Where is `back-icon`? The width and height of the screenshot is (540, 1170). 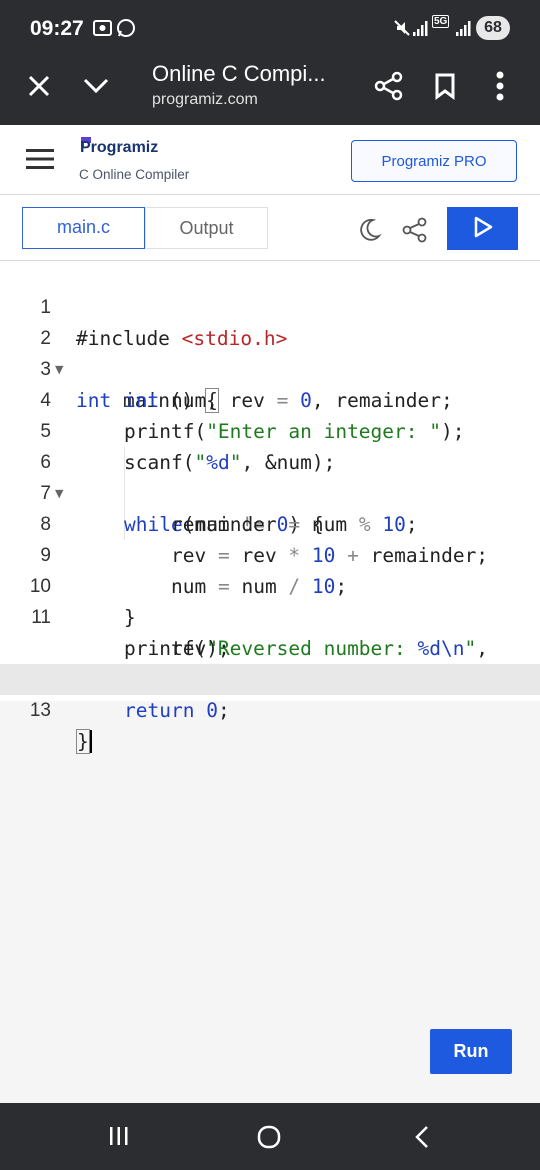
back-icon is located at coordinates (422, 1139).